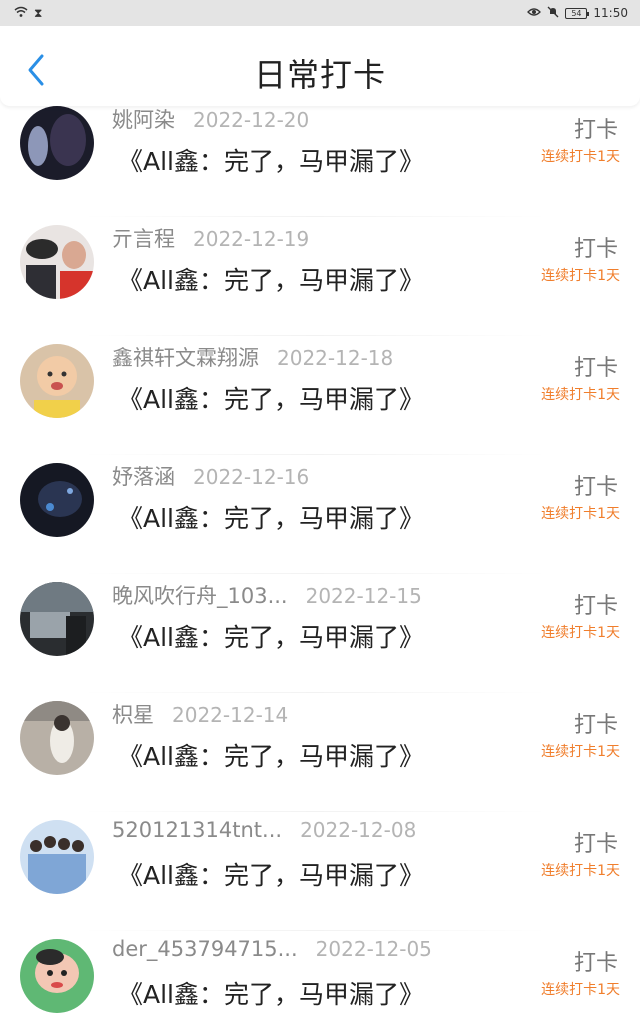  Describe the element at coordinates (38, 13) in the screenshot. I see `hourglass-icon: ⧗` at that location.